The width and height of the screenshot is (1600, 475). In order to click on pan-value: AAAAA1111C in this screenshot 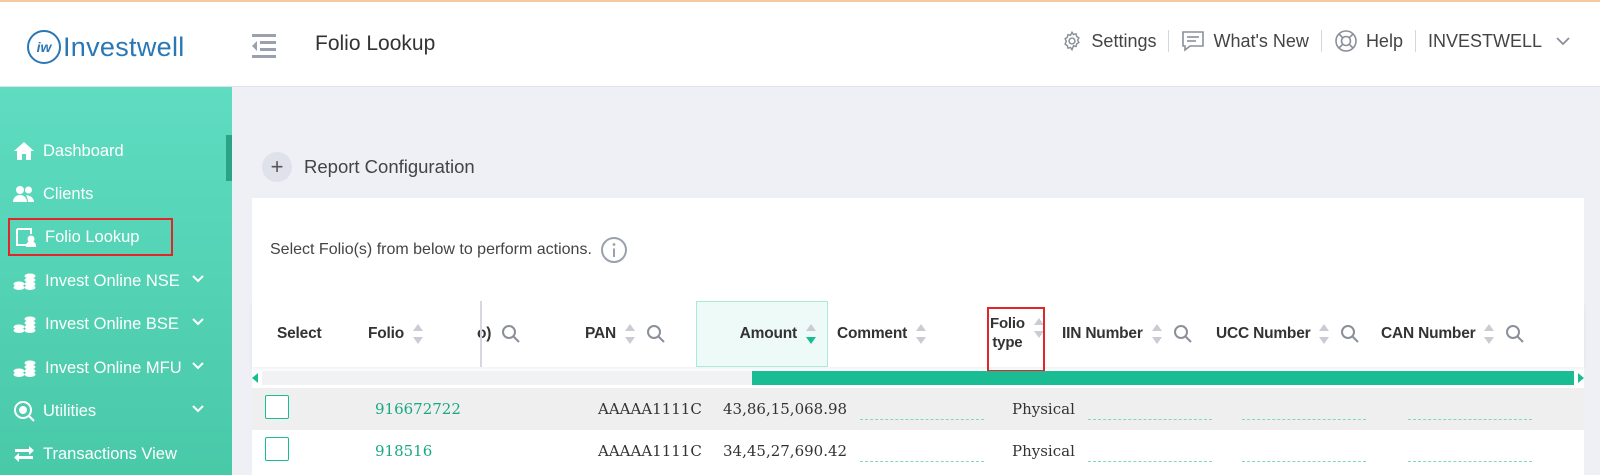, I will do `click(650, 409)`.